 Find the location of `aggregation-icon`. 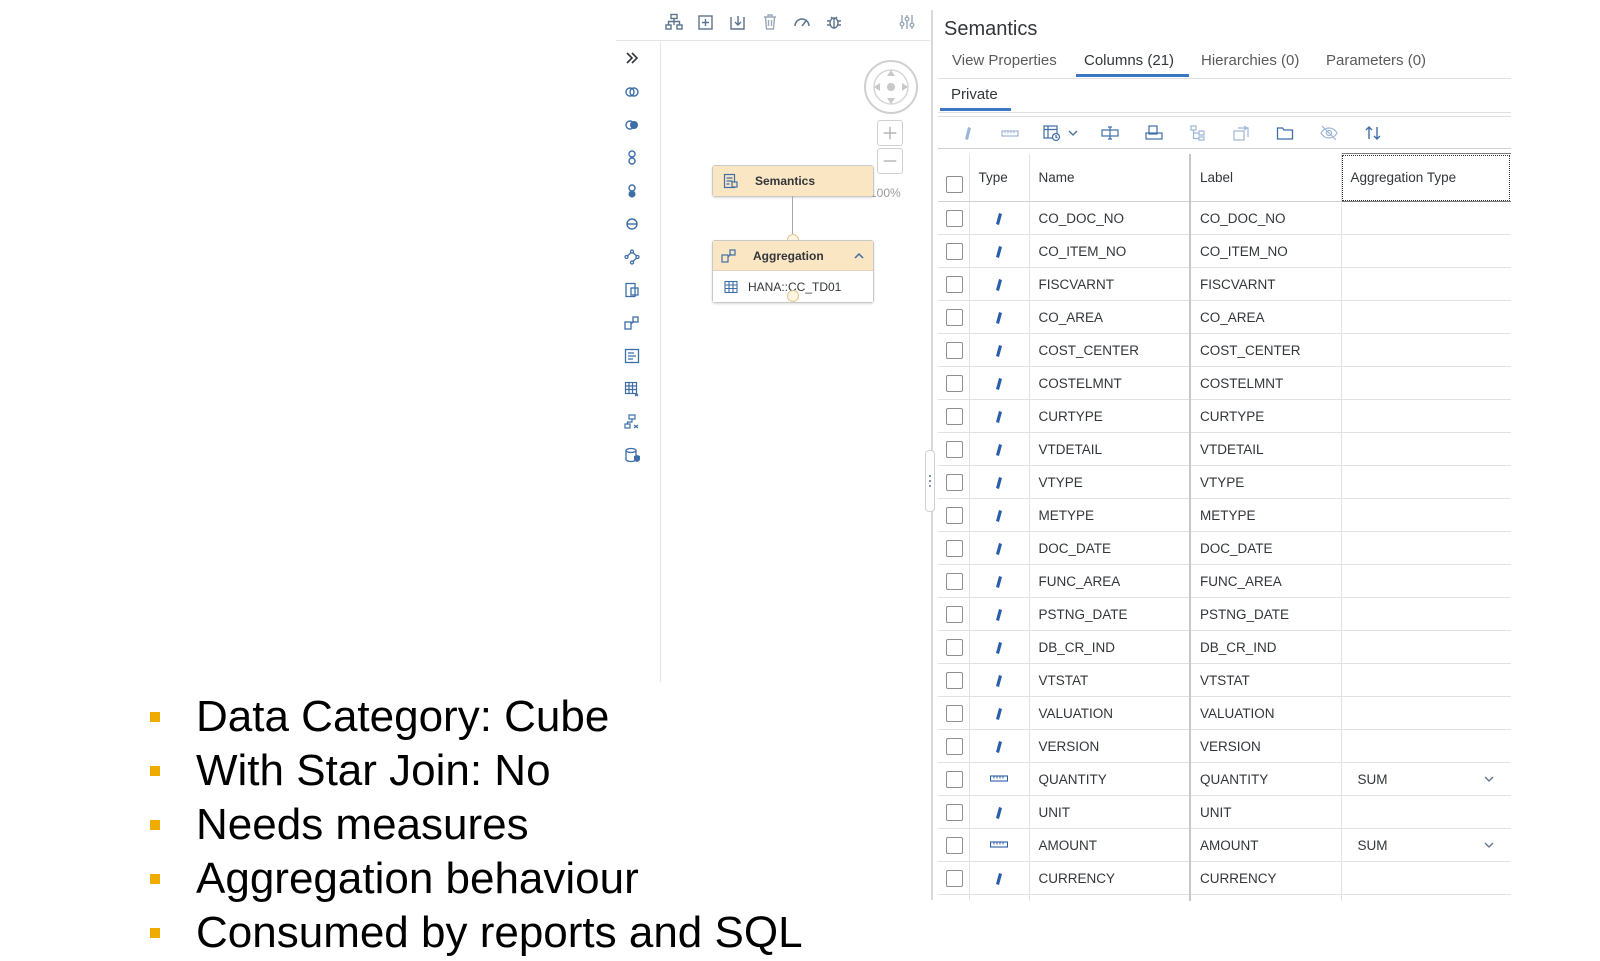

aggregation-icon is located at coordinates (632, 323).